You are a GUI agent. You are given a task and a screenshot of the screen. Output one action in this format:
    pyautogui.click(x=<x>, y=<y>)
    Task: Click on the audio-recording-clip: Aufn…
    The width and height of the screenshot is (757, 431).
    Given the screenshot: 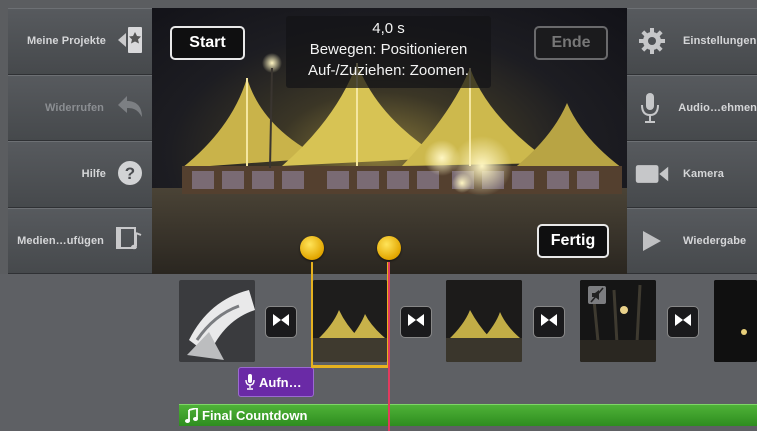 What is the action you would take?
    pyautogui.click(x=276, y=382)
    